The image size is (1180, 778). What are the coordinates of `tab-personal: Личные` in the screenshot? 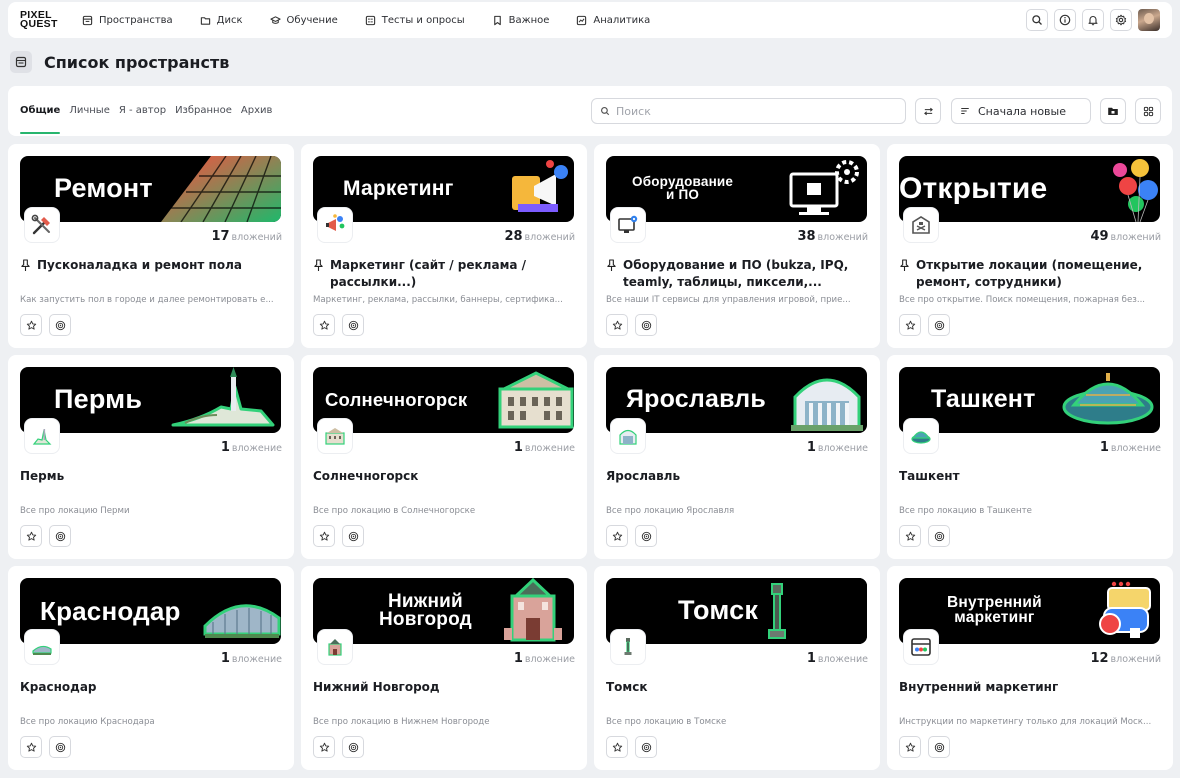 It's located at (89, 112).